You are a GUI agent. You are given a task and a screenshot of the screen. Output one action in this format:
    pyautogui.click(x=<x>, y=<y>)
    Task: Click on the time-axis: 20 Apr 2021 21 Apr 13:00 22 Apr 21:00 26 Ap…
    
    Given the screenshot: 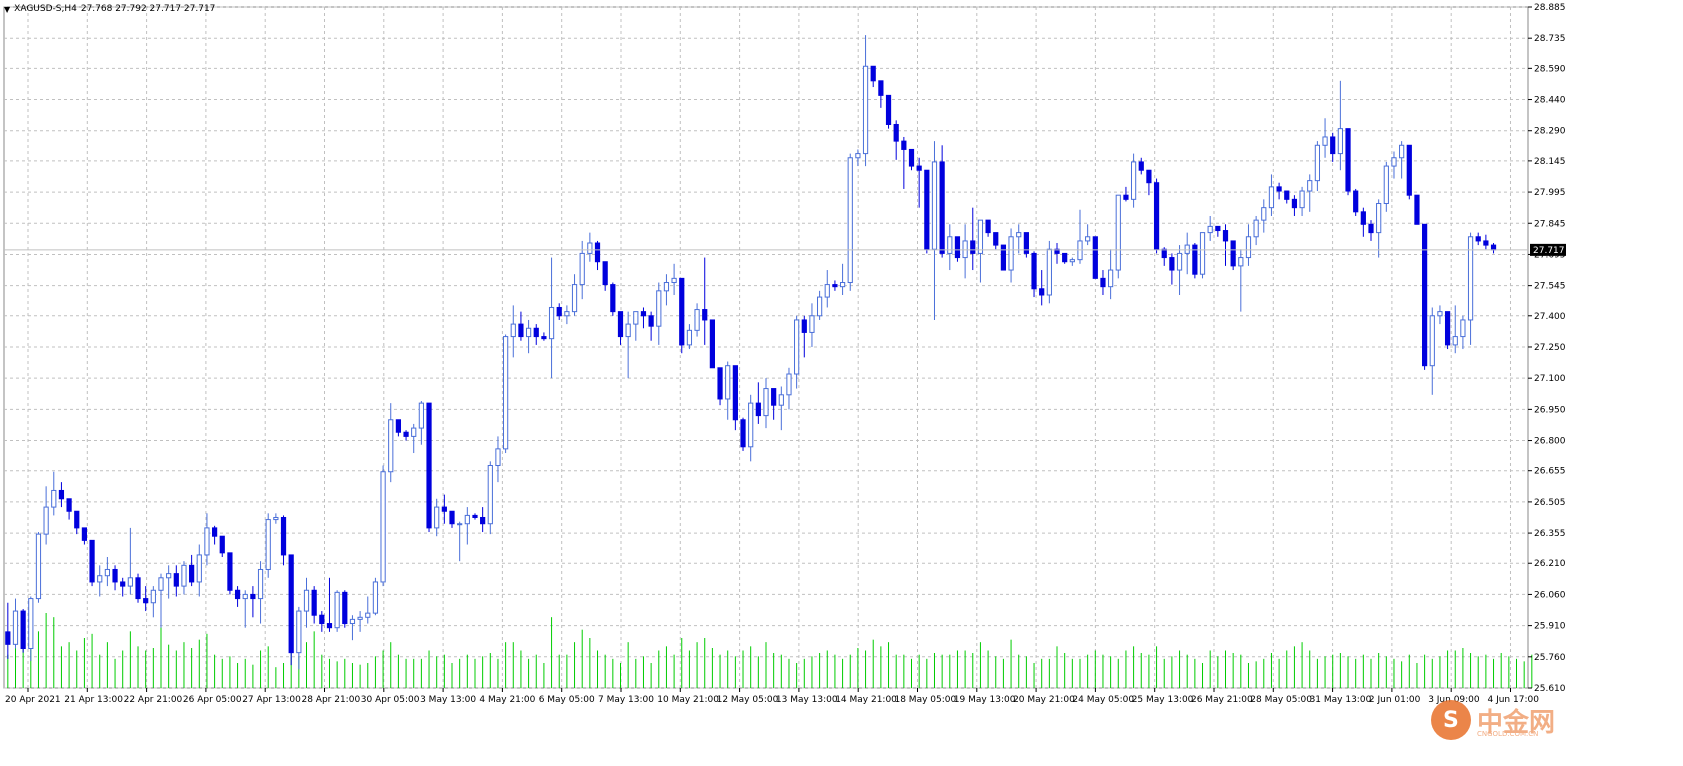 What is the action you would take?
    pyautogui.click(x=772, y=696)
    